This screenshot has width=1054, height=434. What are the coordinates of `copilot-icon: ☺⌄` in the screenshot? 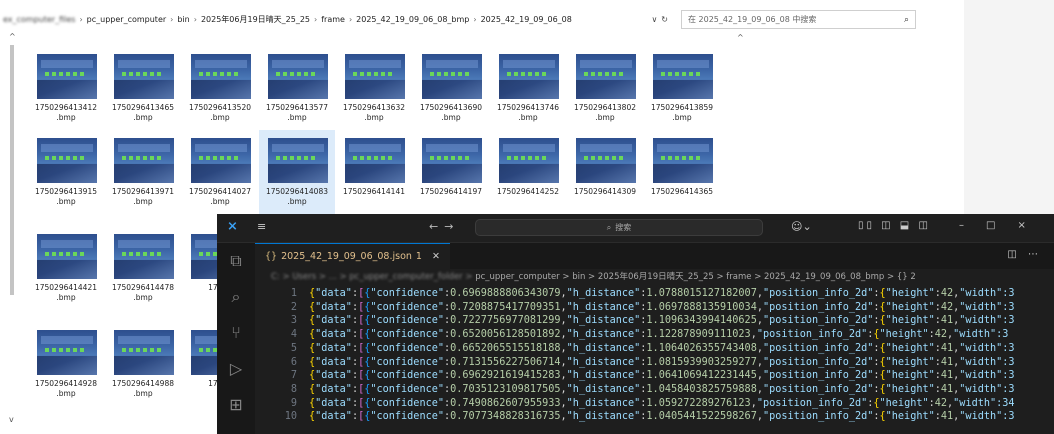 It's located at (801, 226).